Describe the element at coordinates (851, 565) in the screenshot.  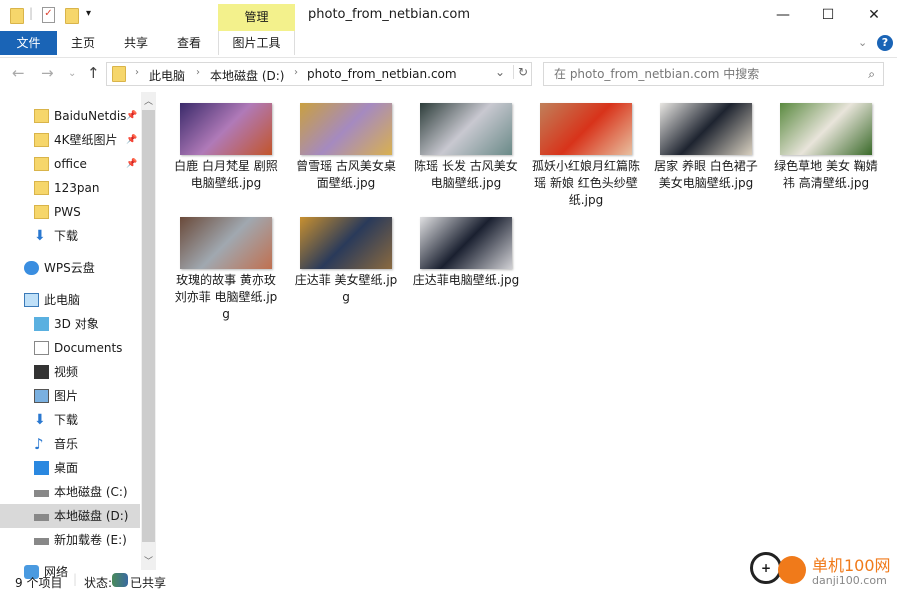
I see `watermark-text: 单机100网` at that location.